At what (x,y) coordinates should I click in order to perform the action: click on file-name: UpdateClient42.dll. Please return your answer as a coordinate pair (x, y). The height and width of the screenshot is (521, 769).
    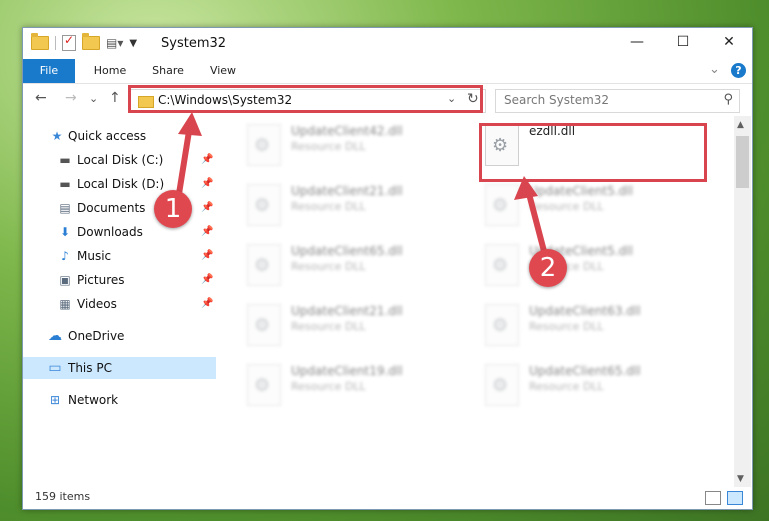
    Looking at the image, I should click on (347, 131).